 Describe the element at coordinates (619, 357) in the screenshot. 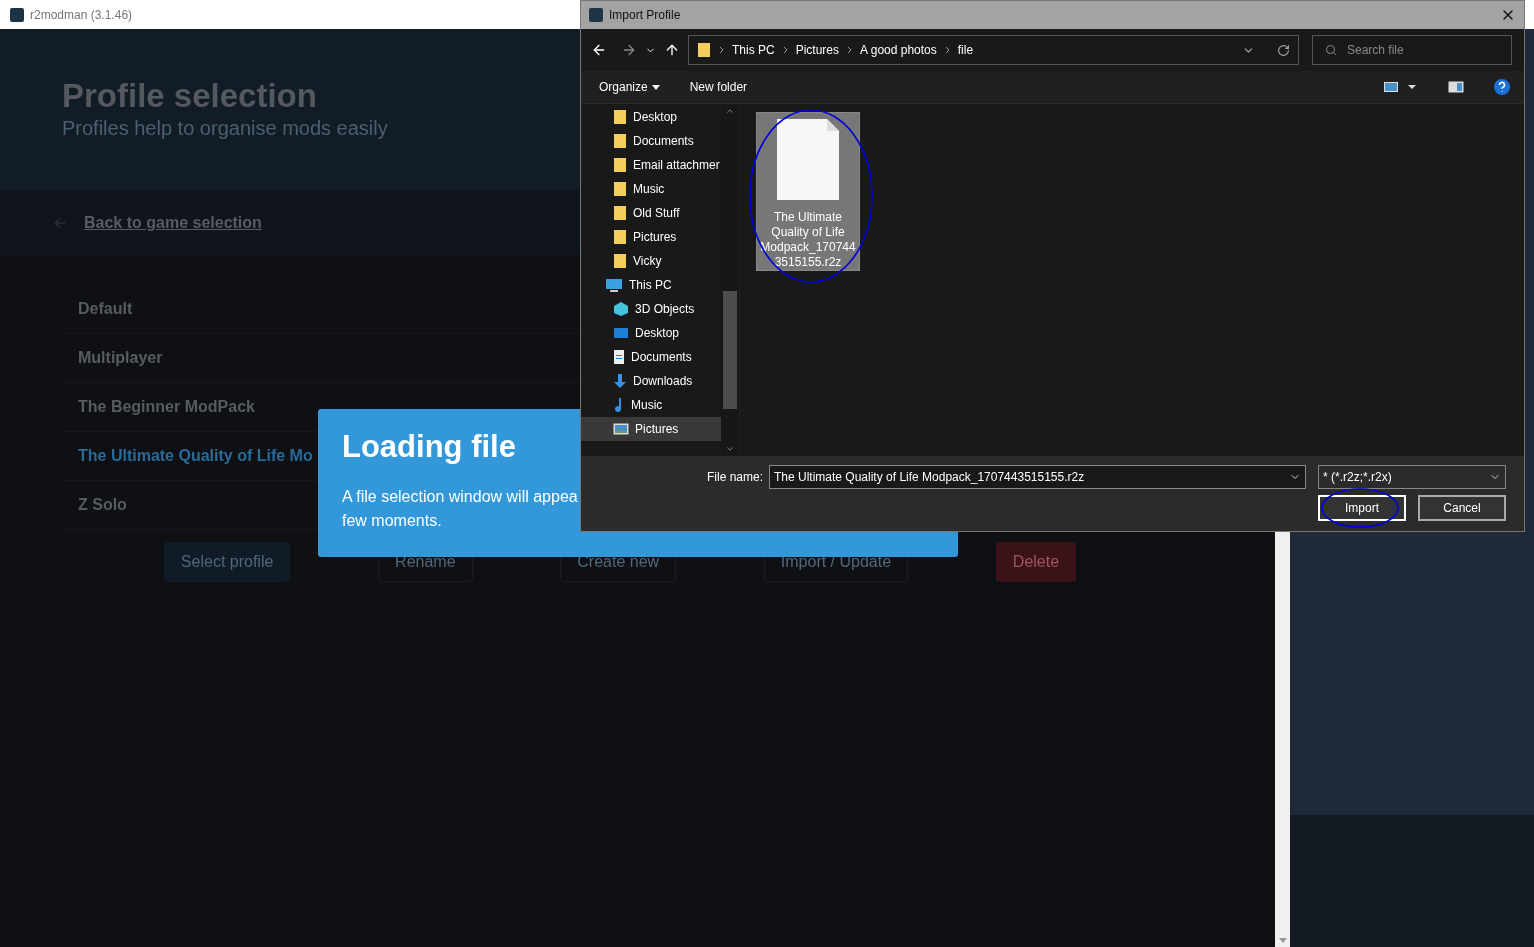

I see `document-icon` at that location.